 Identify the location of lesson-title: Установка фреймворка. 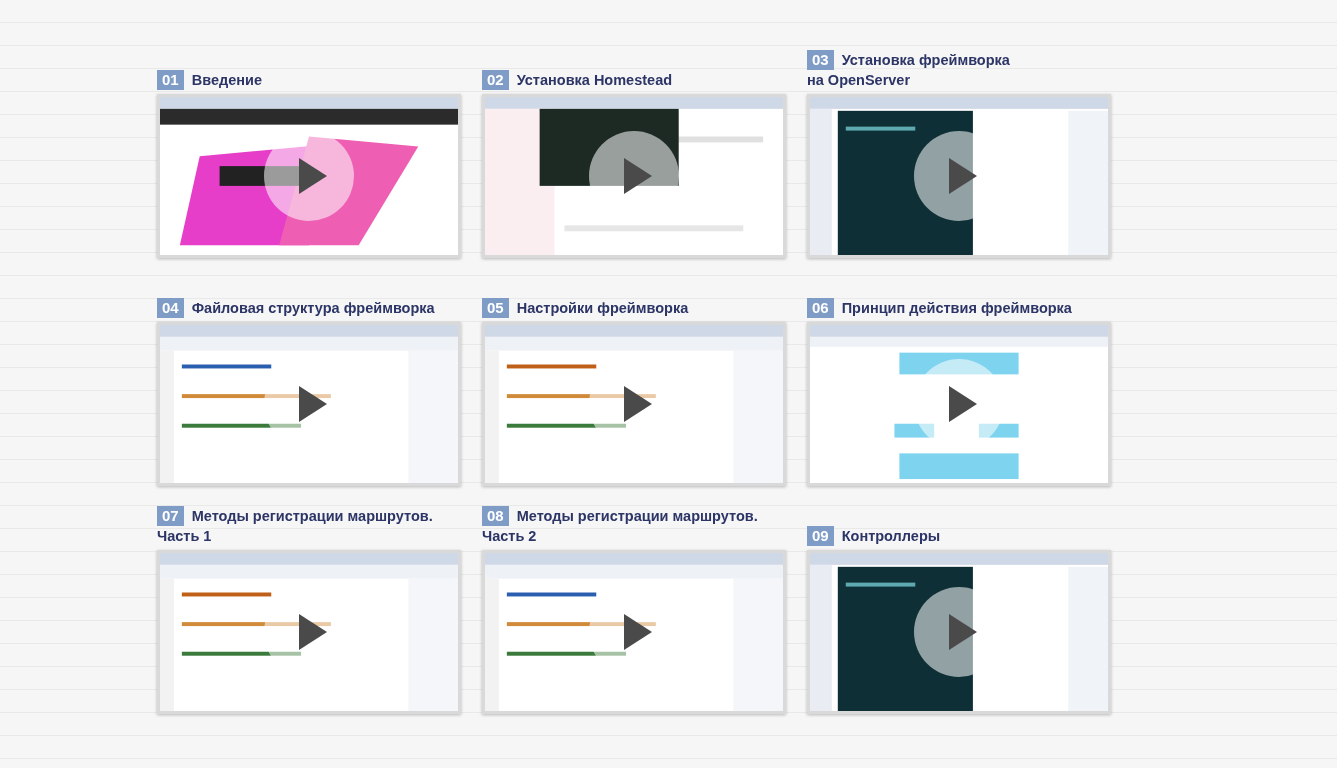
(925, 60).